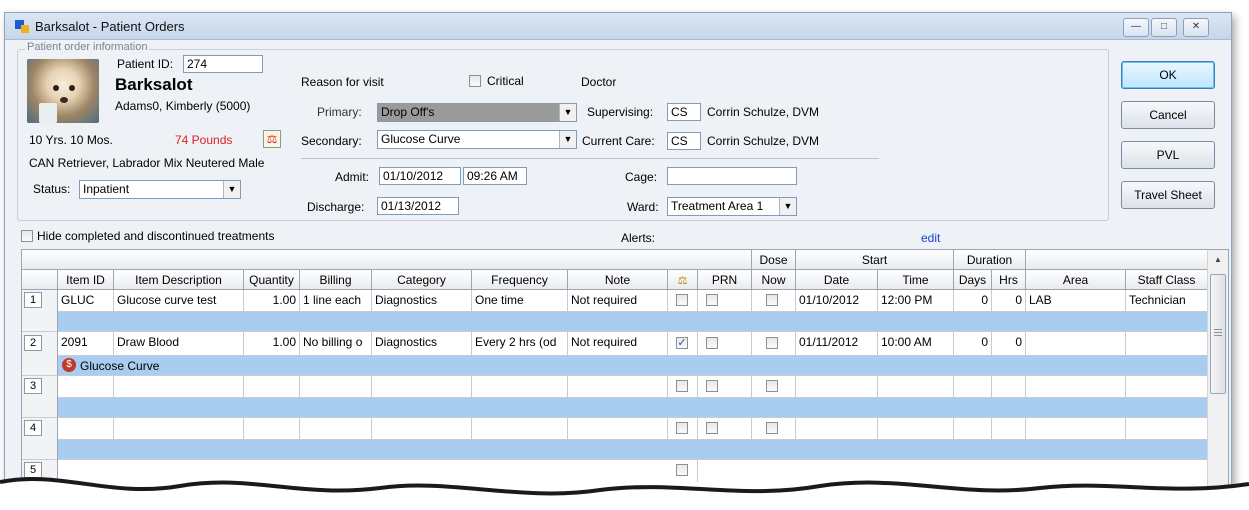  What do you see at coordinates (520, 280) in the screenshot?
I see `column-header-frequency: Frequency` at bounding box center [520, 280].